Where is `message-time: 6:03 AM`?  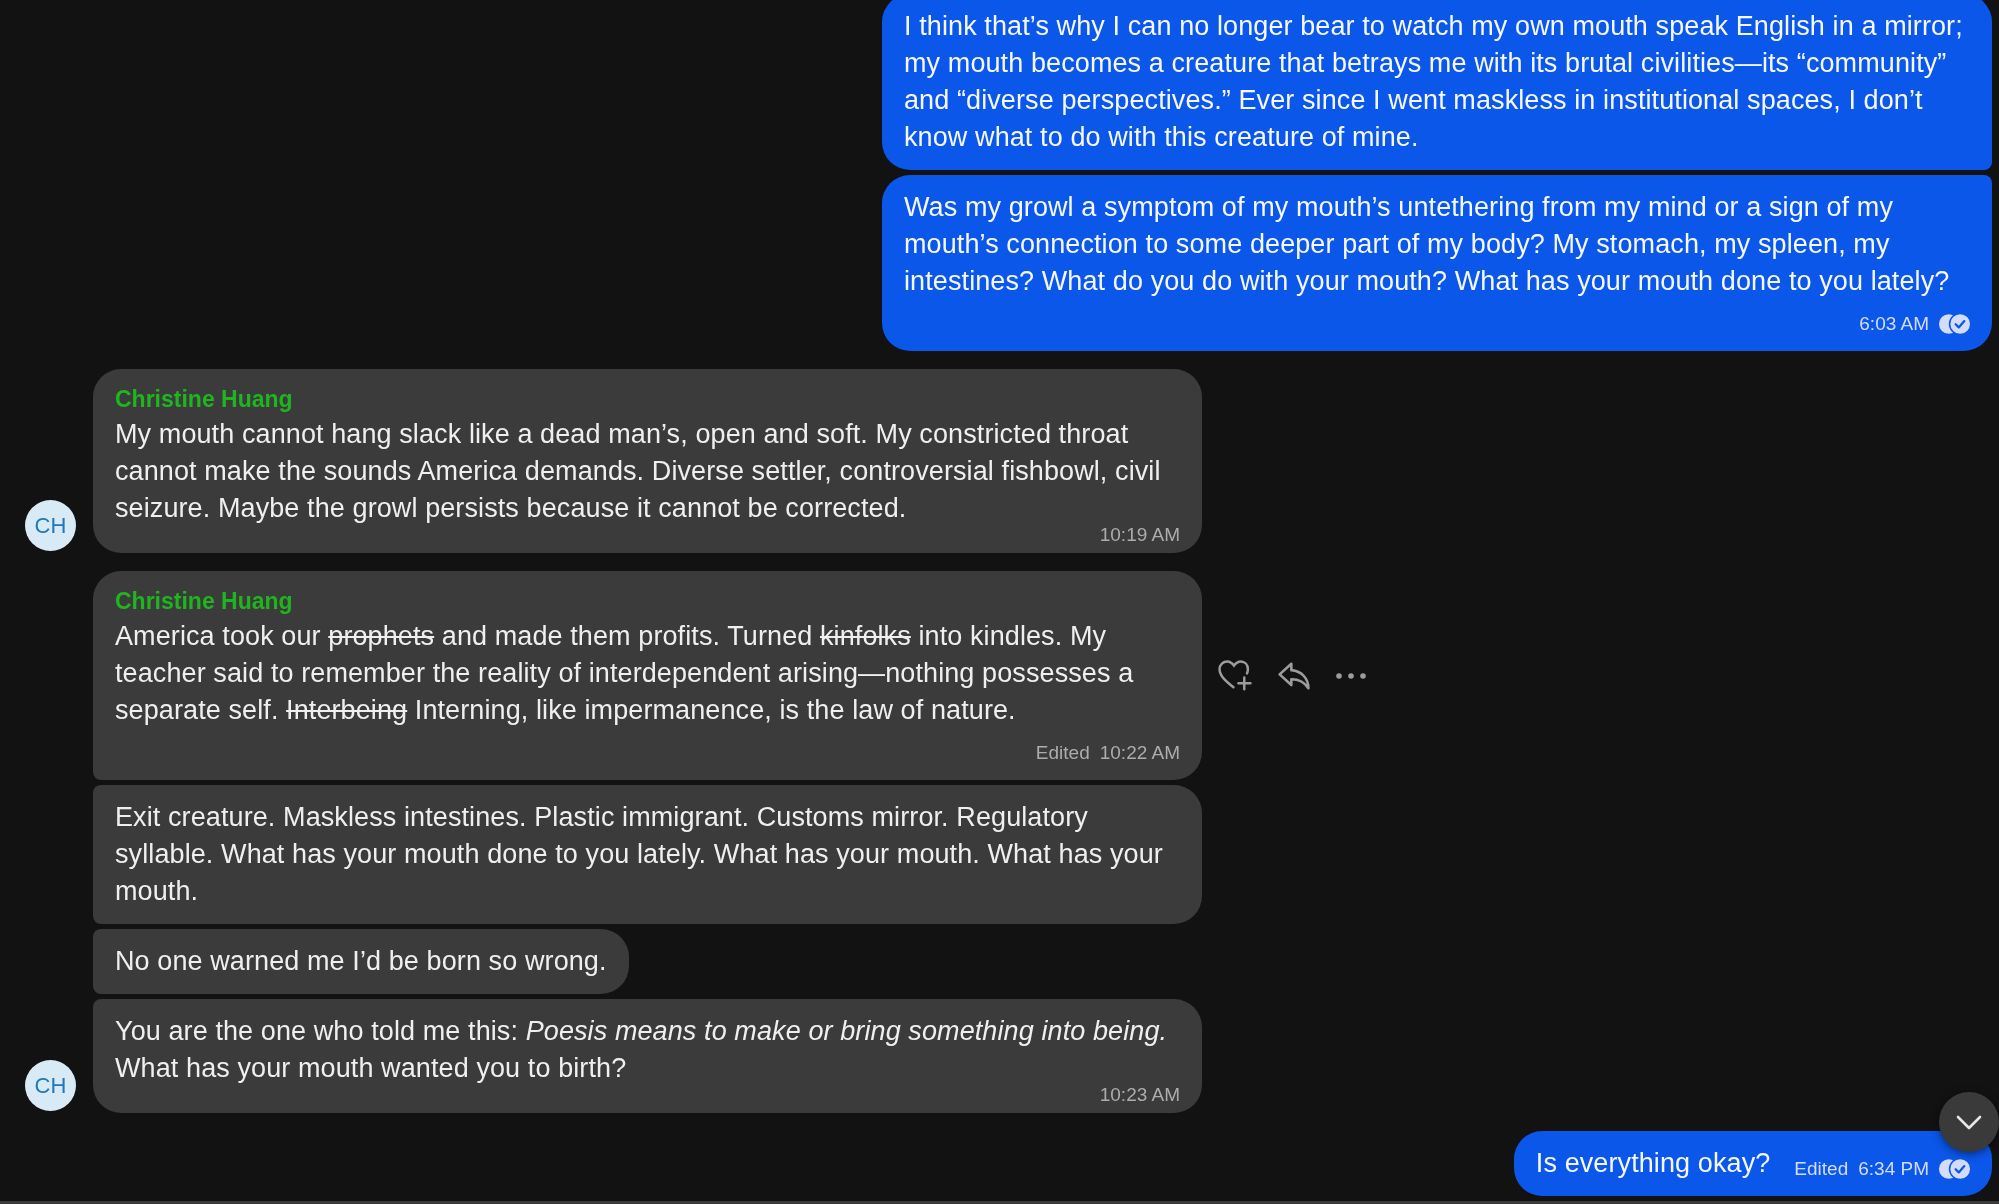
message-time: 6:03 AM is located at coordinates (1894, 324).